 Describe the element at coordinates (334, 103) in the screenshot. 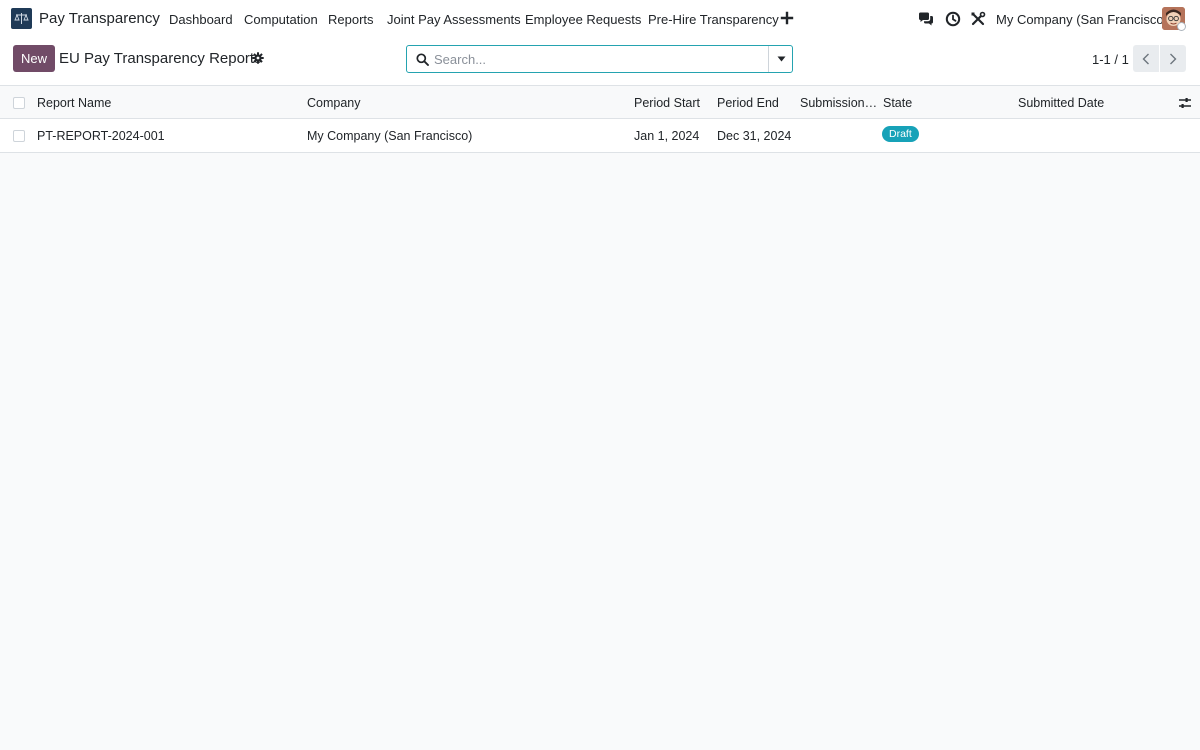

I see `column-header-company: Company` at that location.